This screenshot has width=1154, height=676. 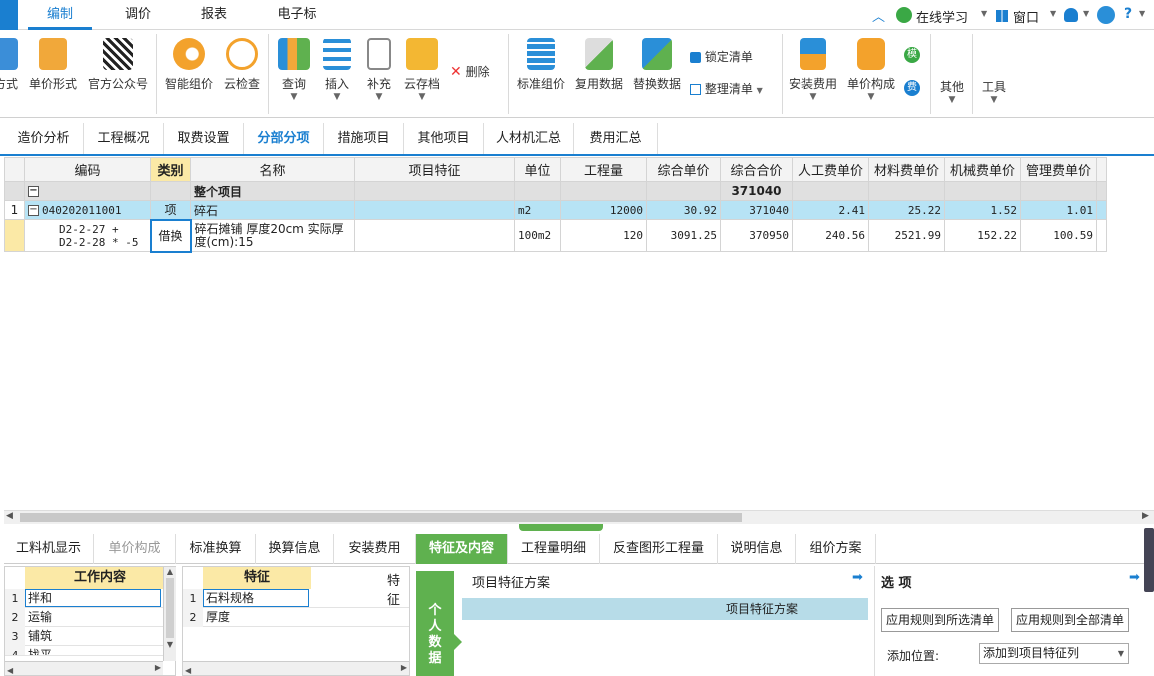 What do you see at coordinates (118, 63) in the screenshot?
I see `official-account-button: 官方公众号` at bounding box center [118, 63].